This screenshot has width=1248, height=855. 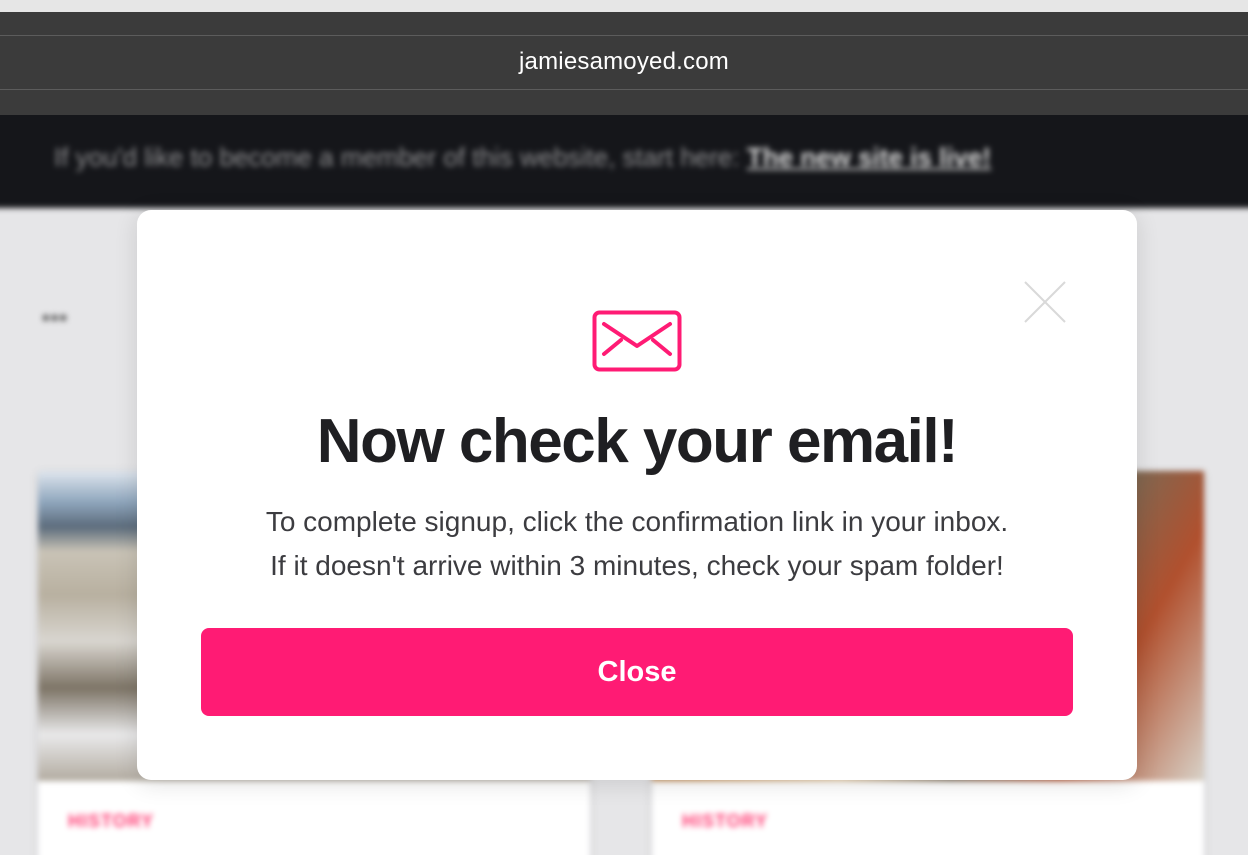 I want to click on close-icon, so click(x=1045, y=302).